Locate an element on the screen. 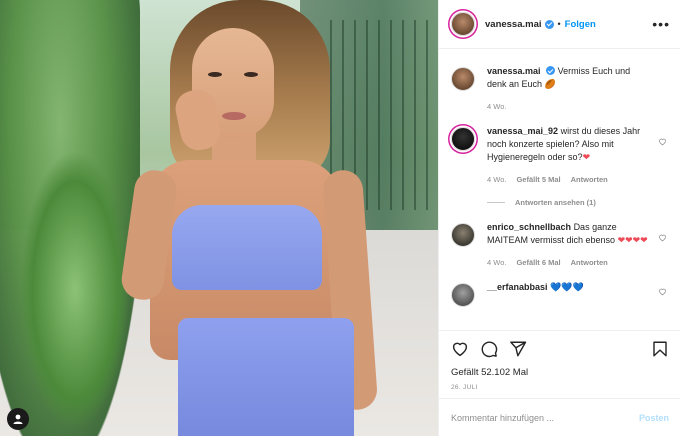 The image size is (680, 436). comment-likes: Gefällt 6 Mal is located at coordinates (538, 262).